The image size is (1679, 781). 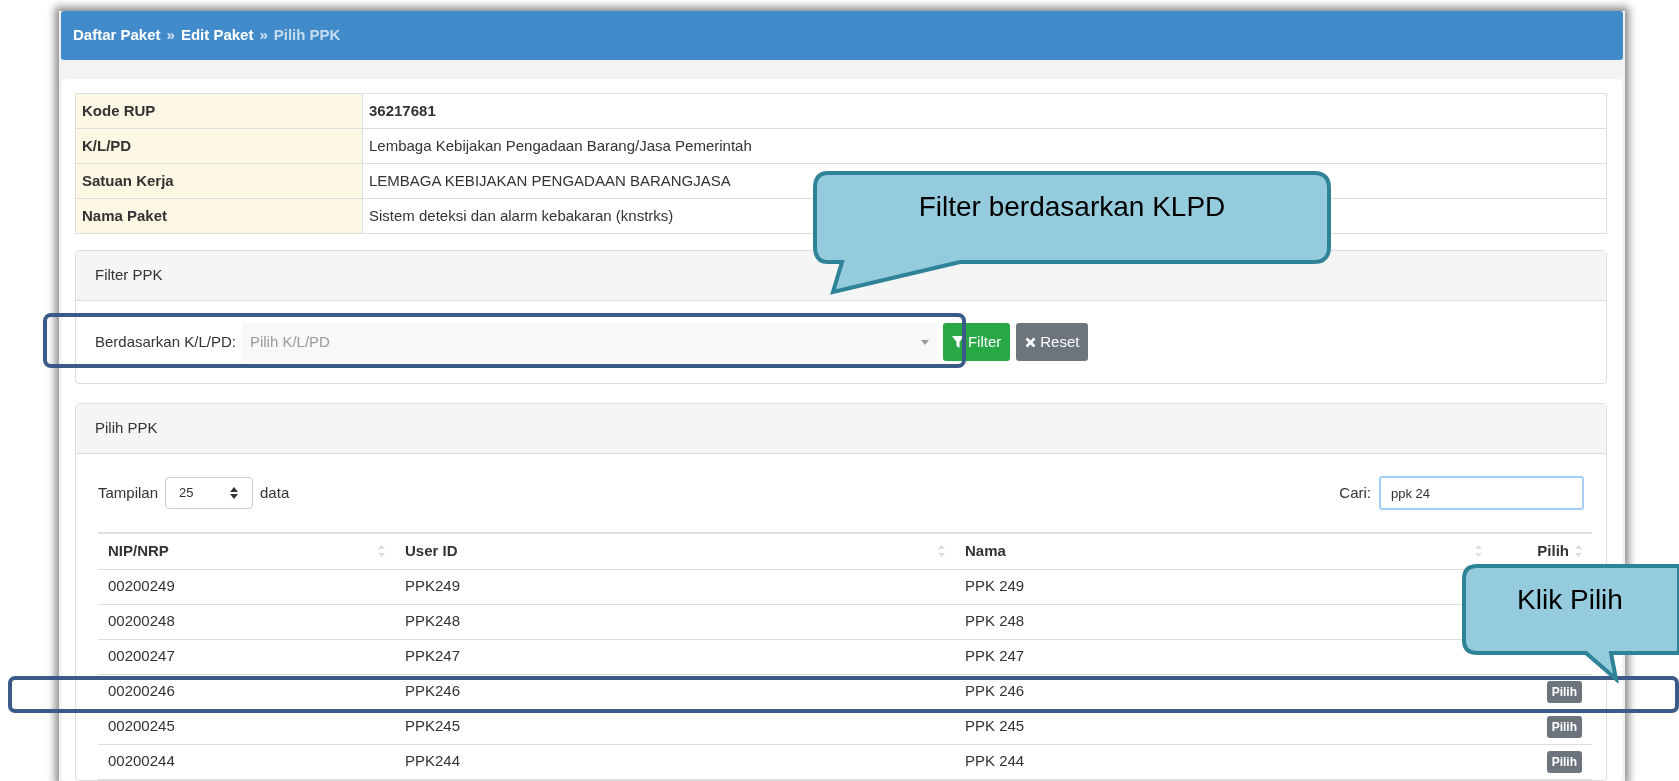 I want to click on reset-button: Reset, so click(x=1052, y=342).